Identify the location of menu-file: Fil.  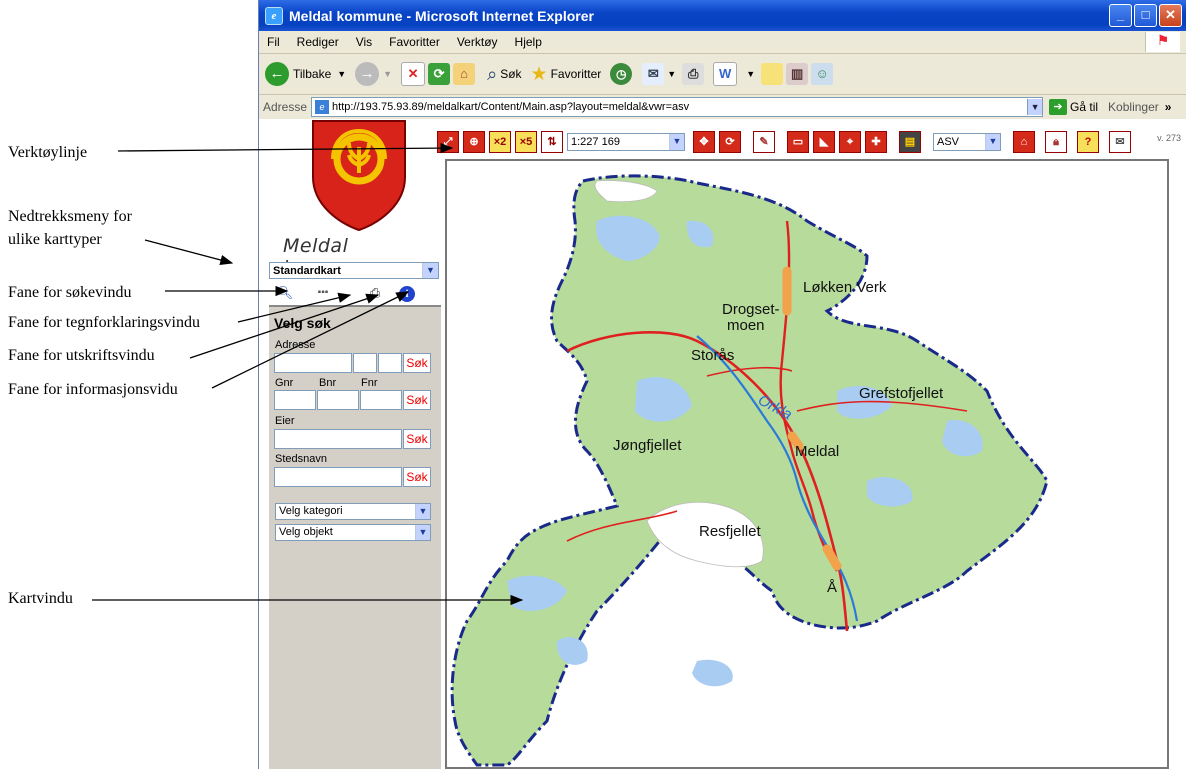
(273, 42).